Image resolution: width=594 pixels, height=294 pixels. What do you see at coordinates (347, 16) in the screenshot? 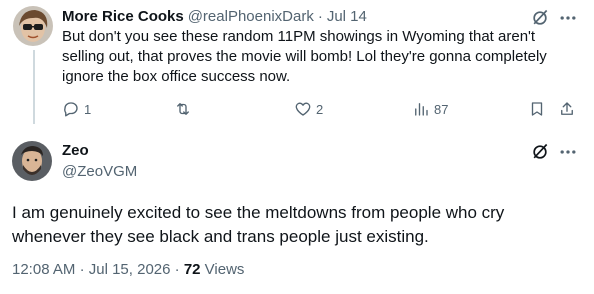
I see `post-date: Jul 14` at bounding box center [347, 16].